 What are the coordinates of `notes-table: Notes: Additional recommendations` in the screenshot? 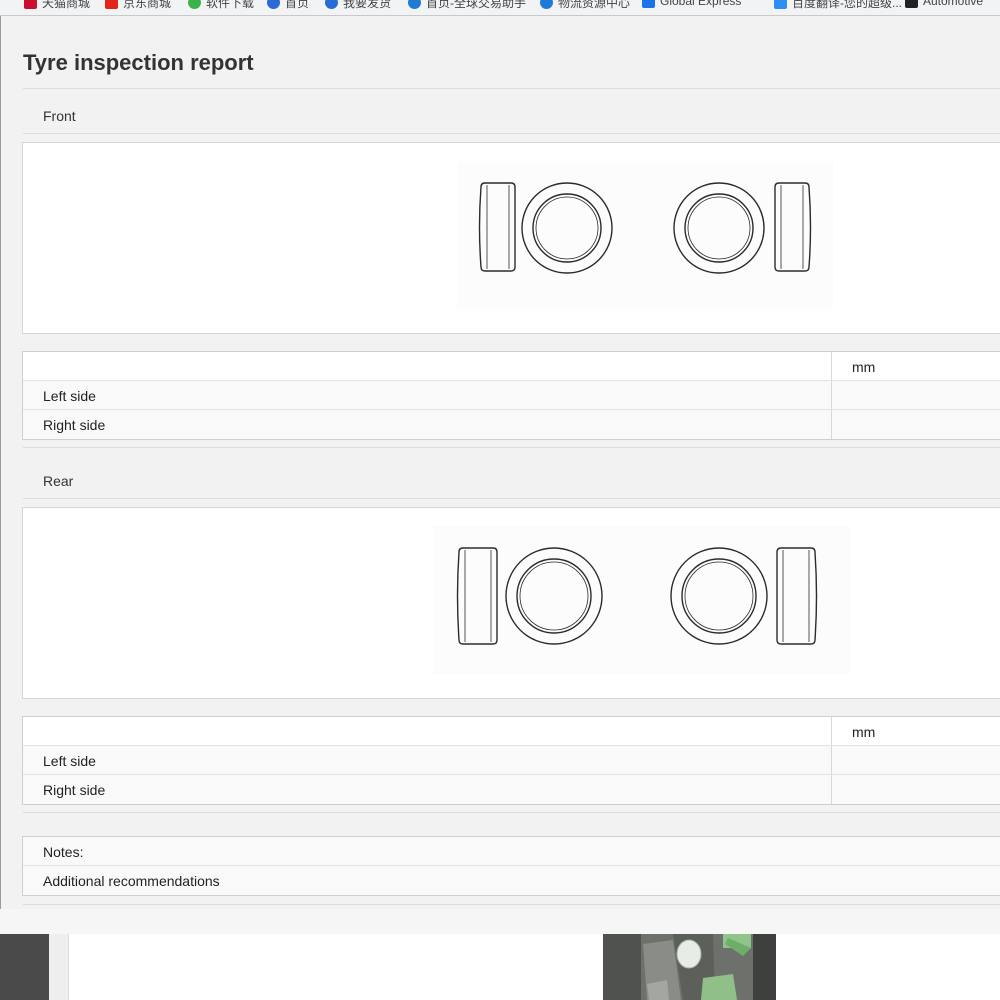 It's located at (511, 866).